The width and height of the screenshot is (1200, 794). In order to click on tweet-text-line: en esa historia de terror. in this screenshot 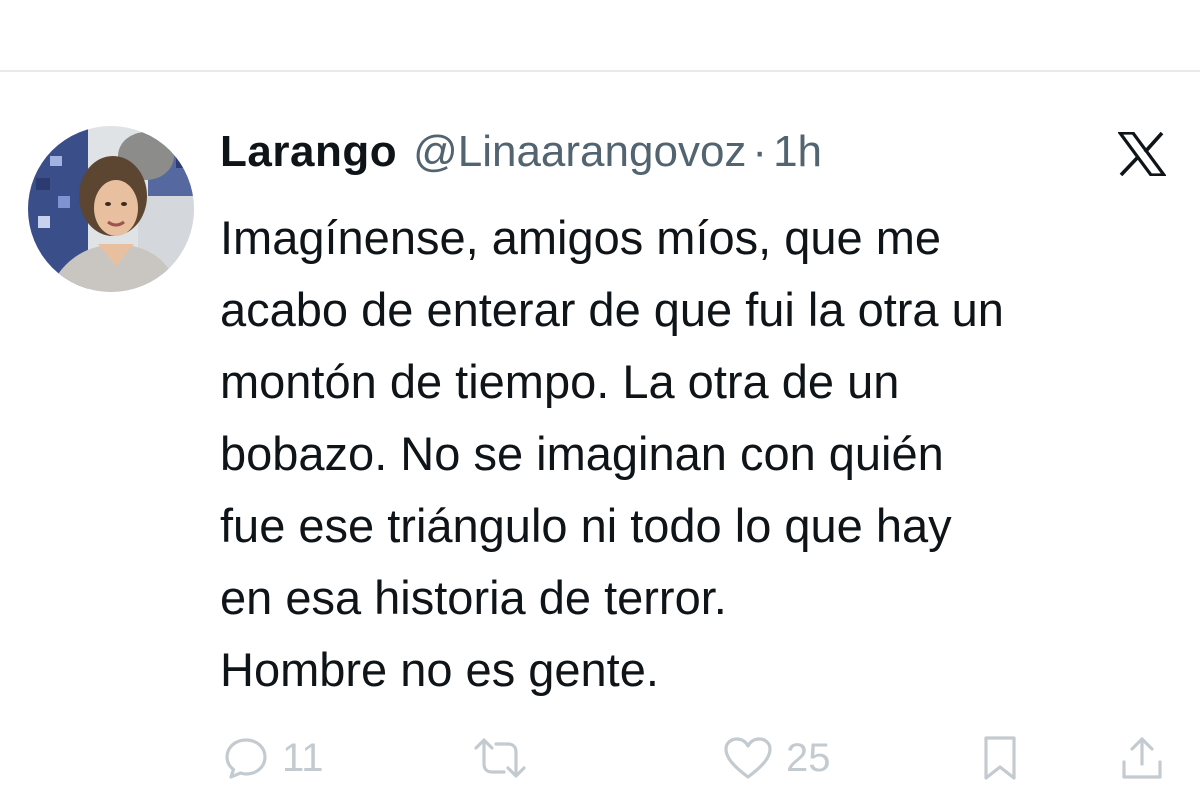, I will do `click(473, 597)`.